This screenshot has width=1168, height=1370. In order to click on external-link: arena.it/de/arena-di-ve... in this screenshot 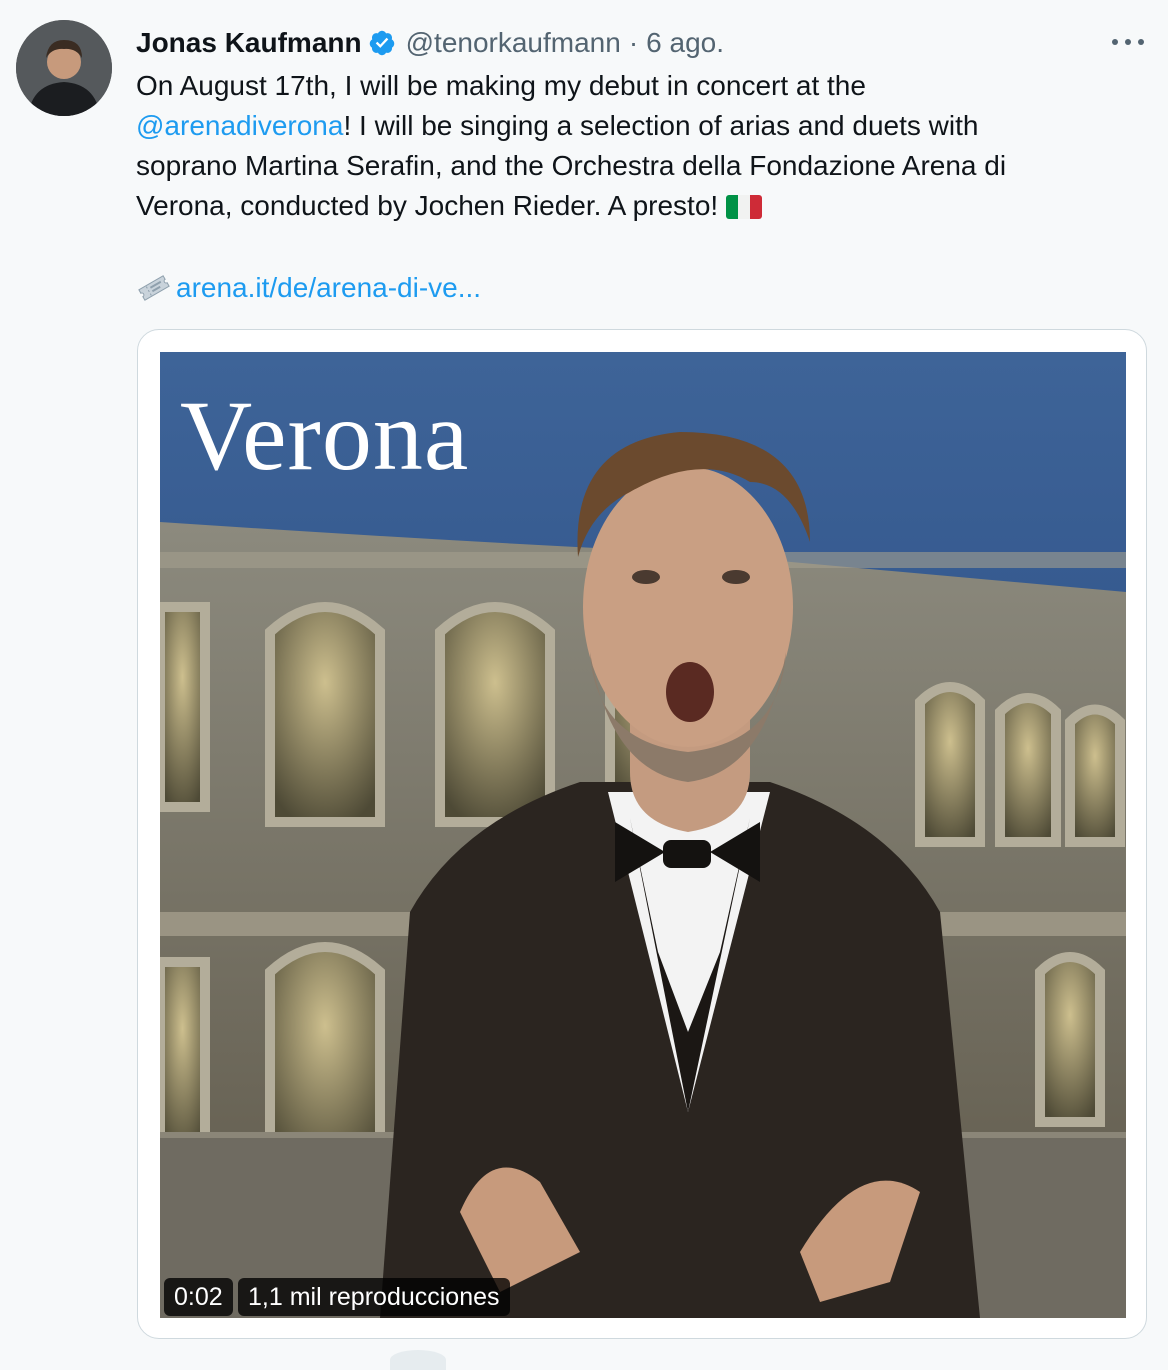, I will do `click(328, 288)`.